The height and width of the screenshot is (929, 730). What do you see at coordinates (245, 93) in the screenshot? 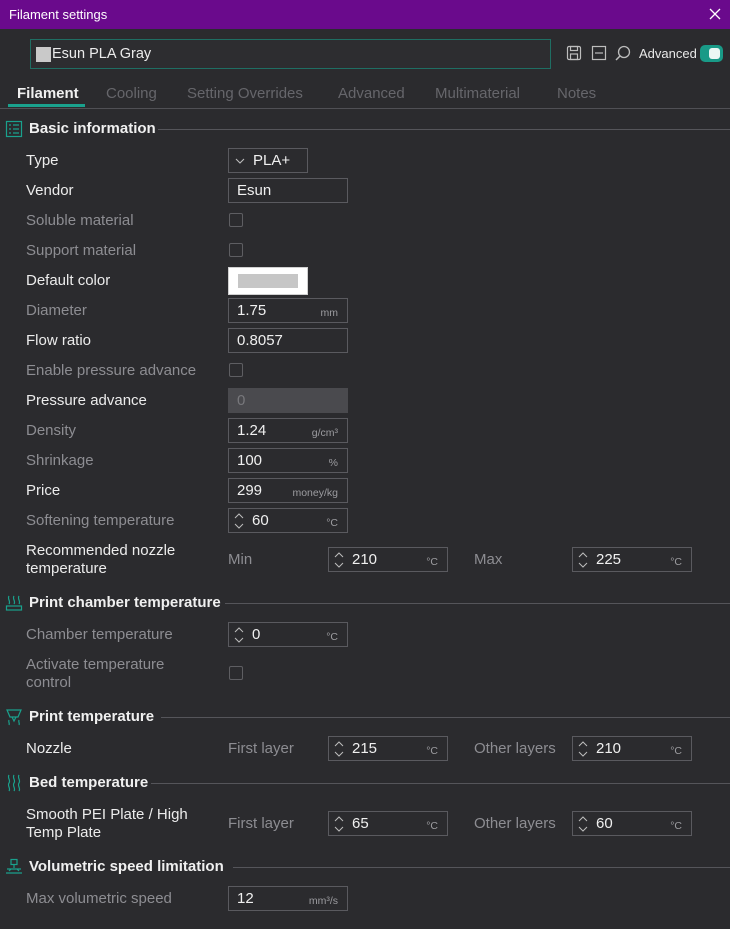
I see `tab-setting-overrides: Setting Overrides` at bounding box center [245, 93].